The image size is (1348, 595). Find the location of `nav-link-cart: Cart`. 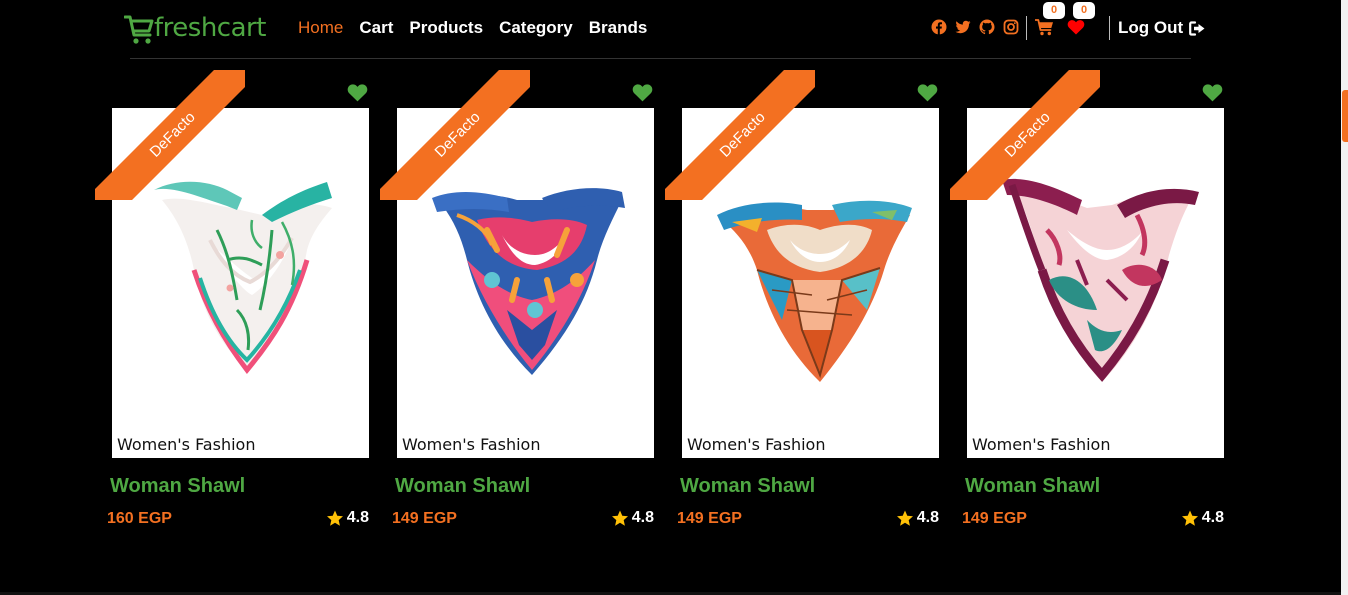

nav-link-cart: Cart is located at coordinates (376, 28).